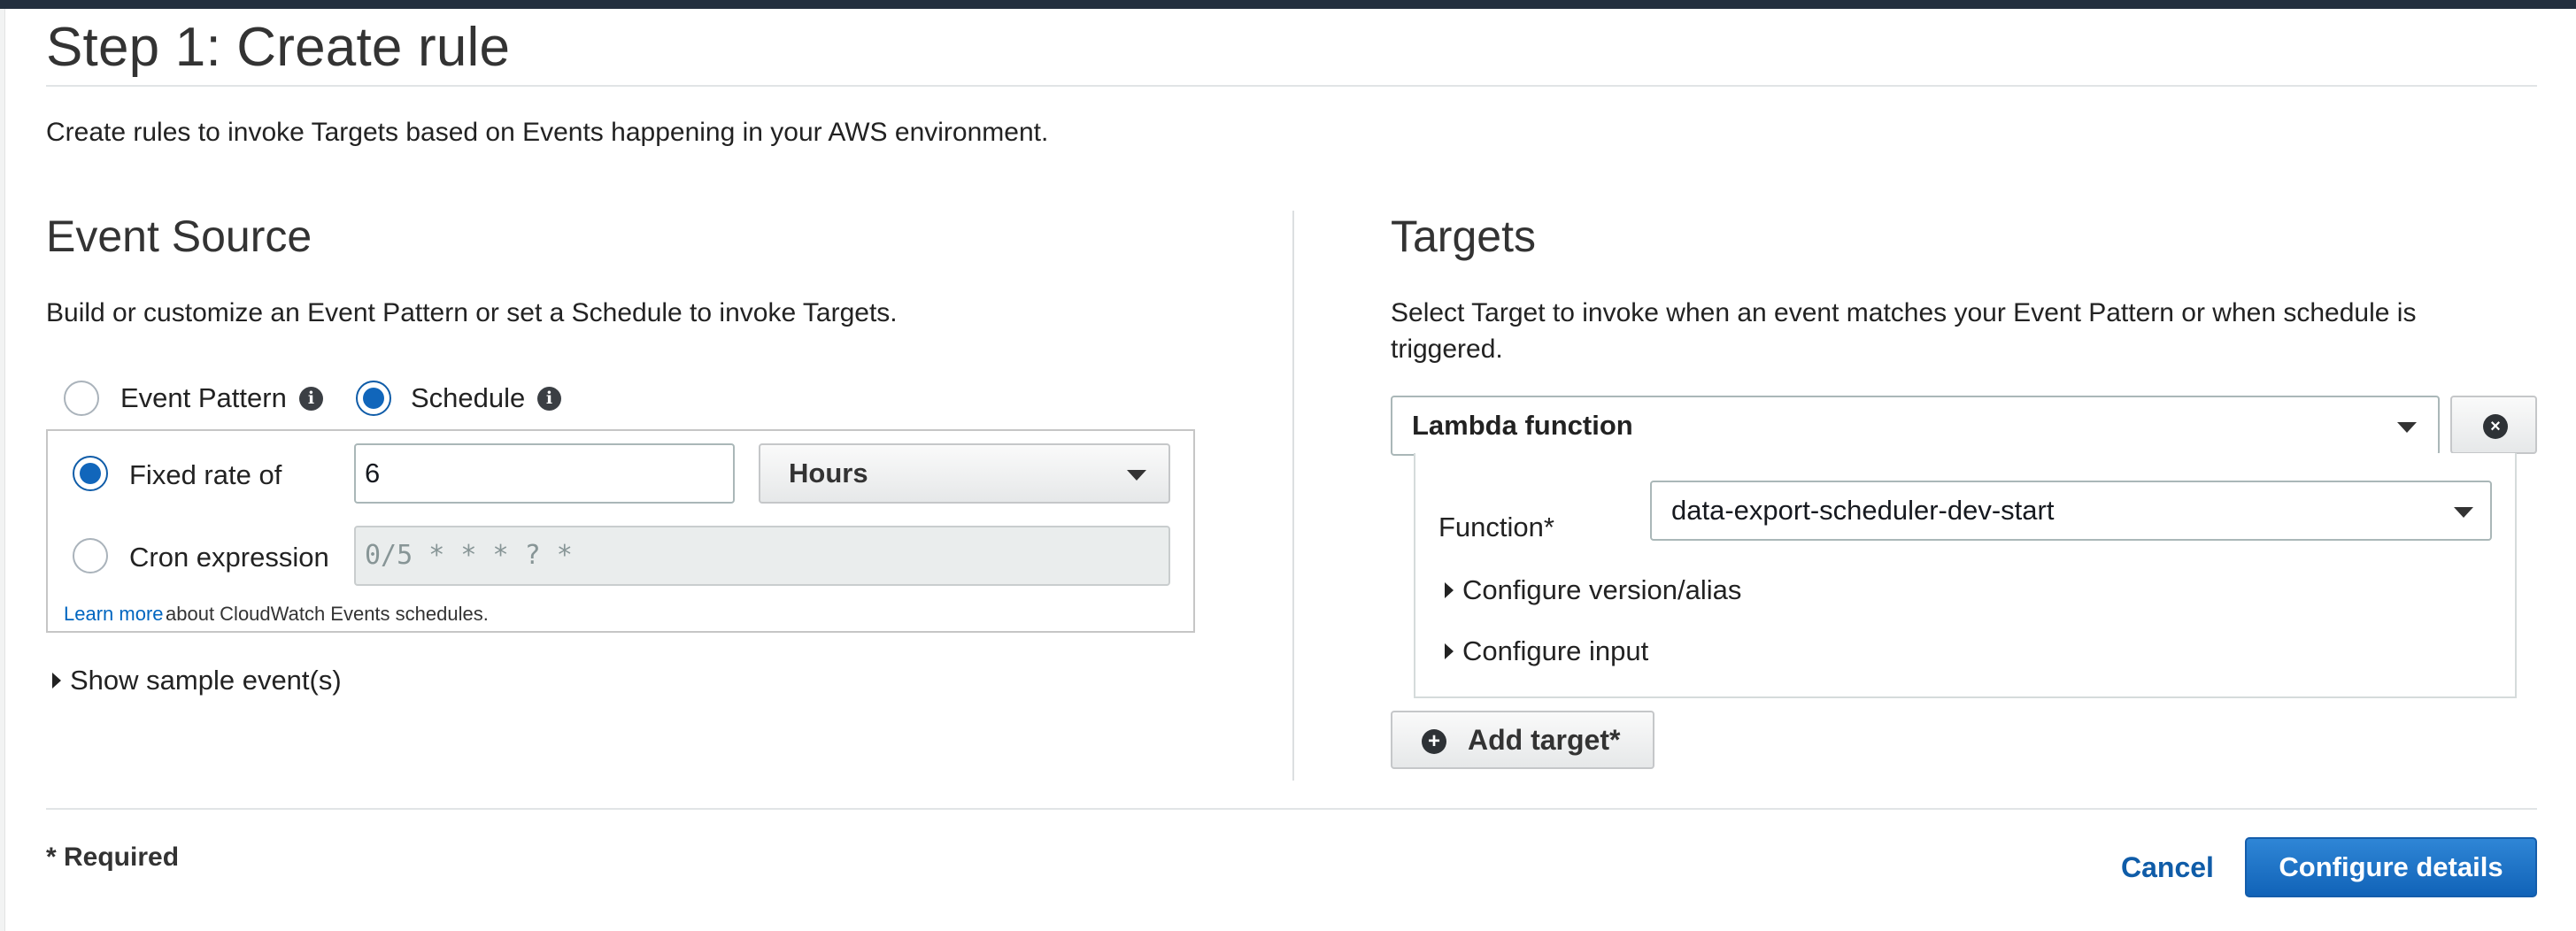  What do you see at coordinates (203, 398) in the screenshot?
I see `event-pattern-label: Event Pattern` at bounding box center [203, 398].